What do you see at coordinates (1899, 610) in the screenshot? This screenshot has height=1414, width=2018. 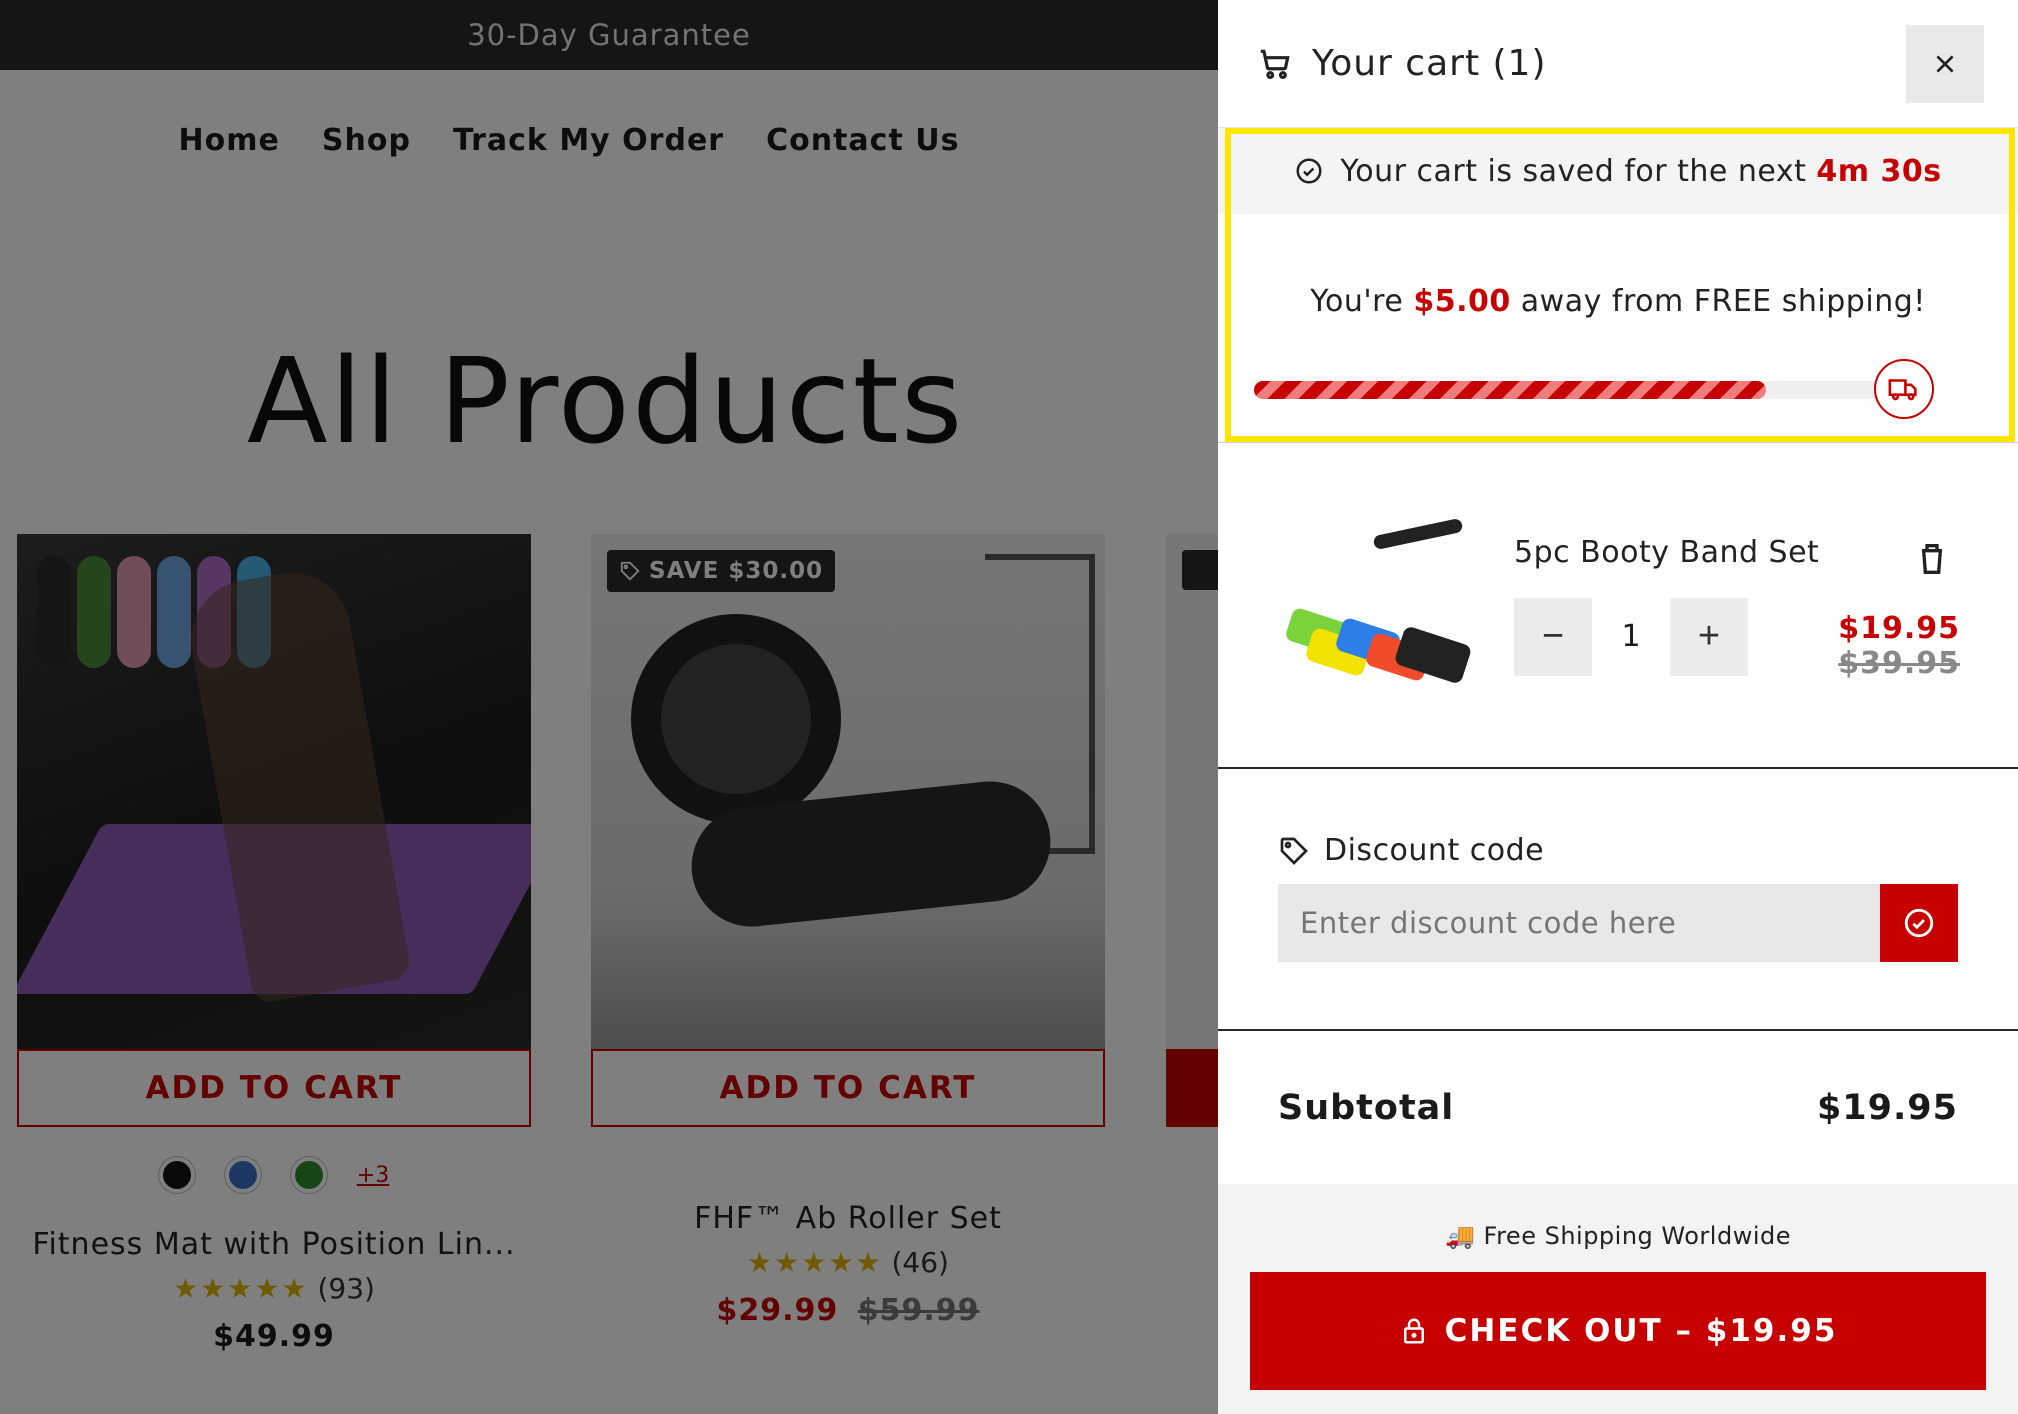 I see `item-pricing: $19.95 $39.95` at bounding box center [1899, 610].